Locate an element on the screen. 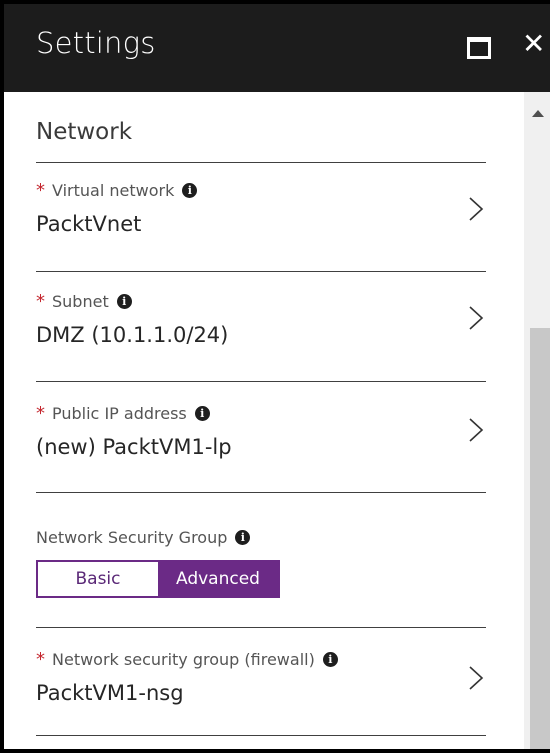 This screenshot has width=550, height=753. scroll-up-arrow-icon is located at coordinates (538, 113).